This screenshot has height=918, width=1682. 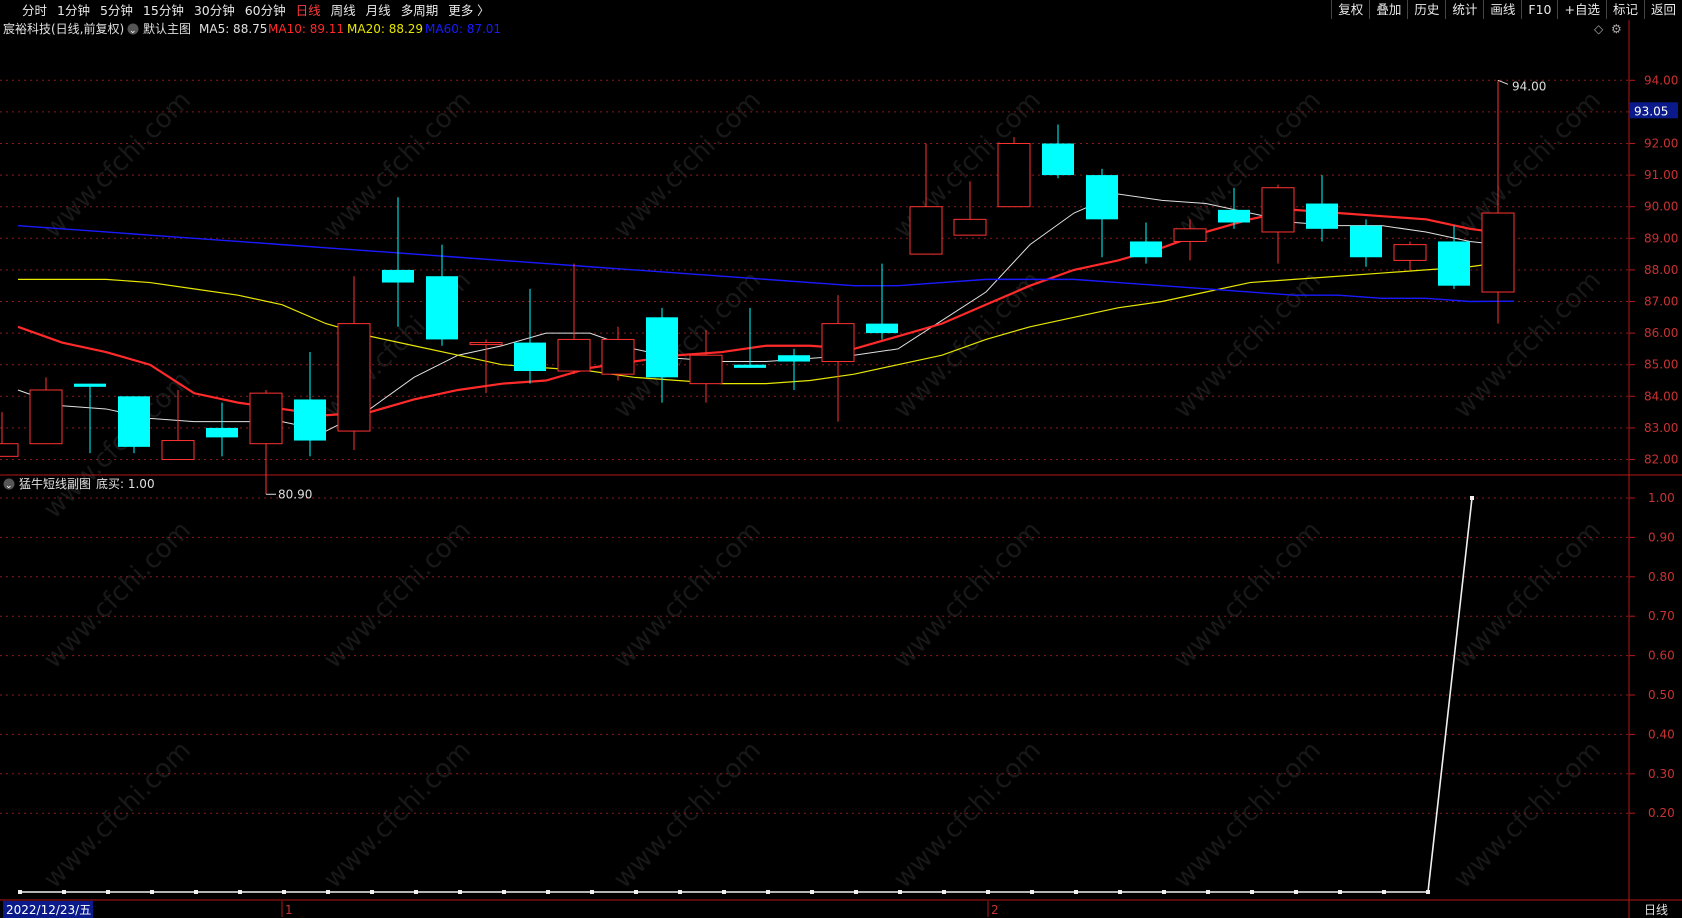 I want to click on price-tick-label: 91.00, so click(x=1661, y=175).